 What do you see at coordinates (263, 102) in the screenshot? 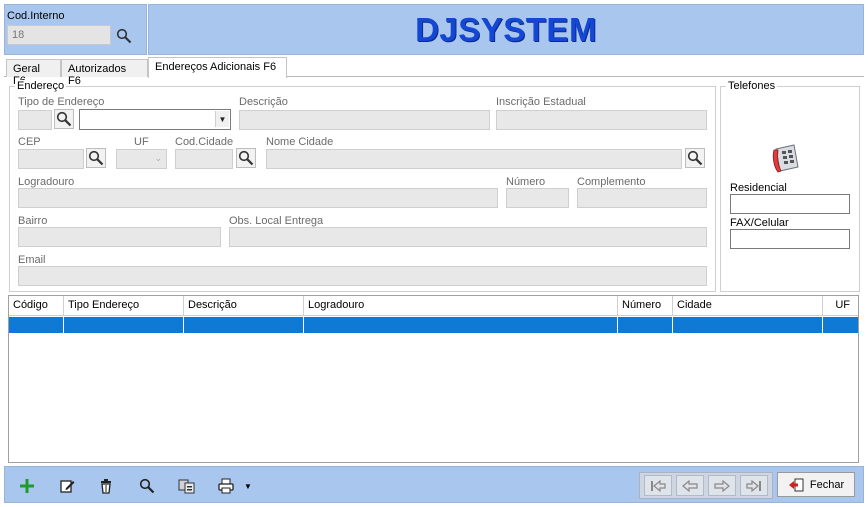
I see `descricao-label: Descrição` at bounding box center [263, 102].